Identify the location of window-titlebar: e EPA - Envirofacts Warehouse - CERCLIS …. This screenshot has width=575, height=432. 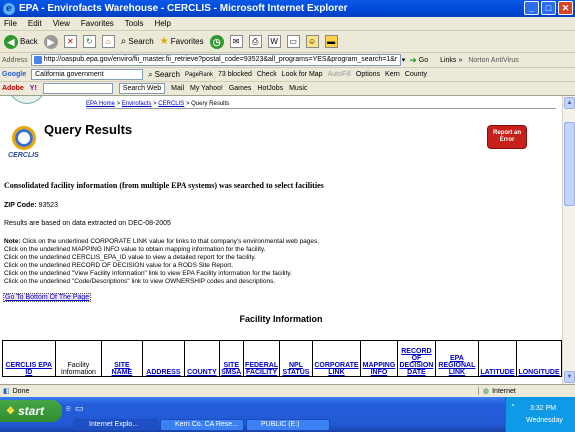
(287, 8).